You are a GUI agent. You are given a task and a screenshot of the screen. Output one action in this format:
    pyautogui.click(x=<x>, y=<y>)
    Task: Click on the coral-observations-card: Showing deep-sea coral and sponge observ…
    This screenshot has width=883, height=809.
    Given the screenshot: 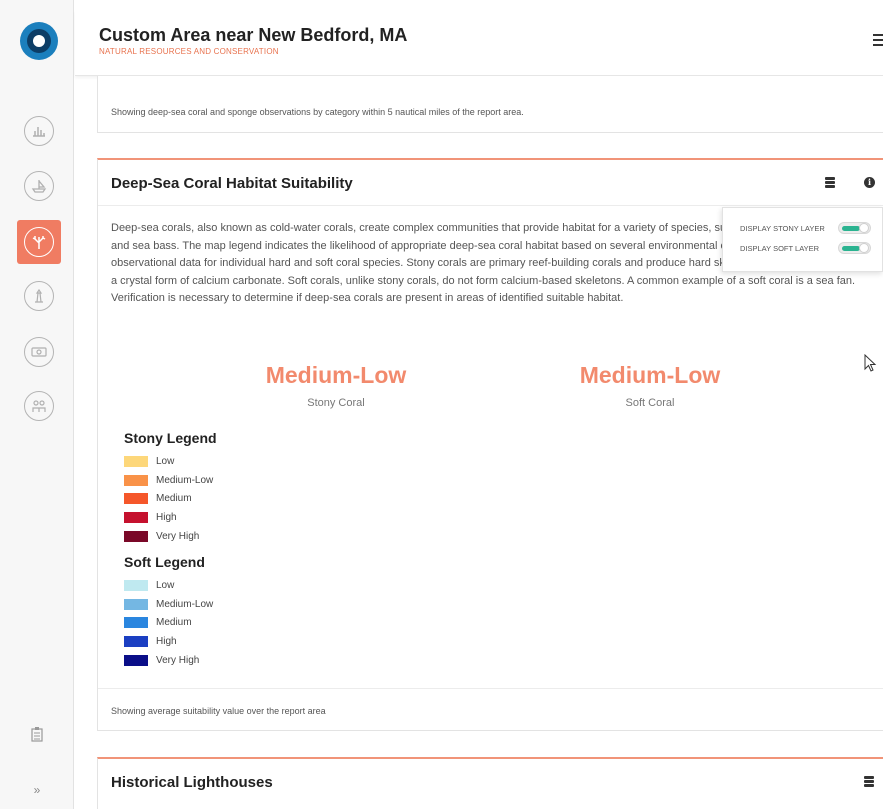 What is the action you would take?
    pyautogui.click(x=490, y=104)
    